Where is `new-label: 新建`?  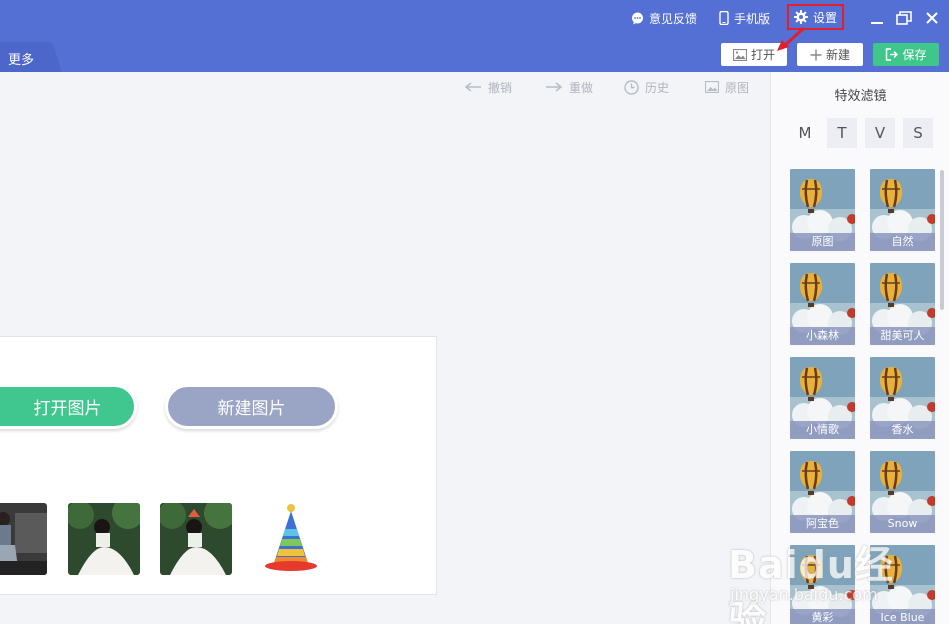 new-label: 新建 is located at coordinates (837, 55).